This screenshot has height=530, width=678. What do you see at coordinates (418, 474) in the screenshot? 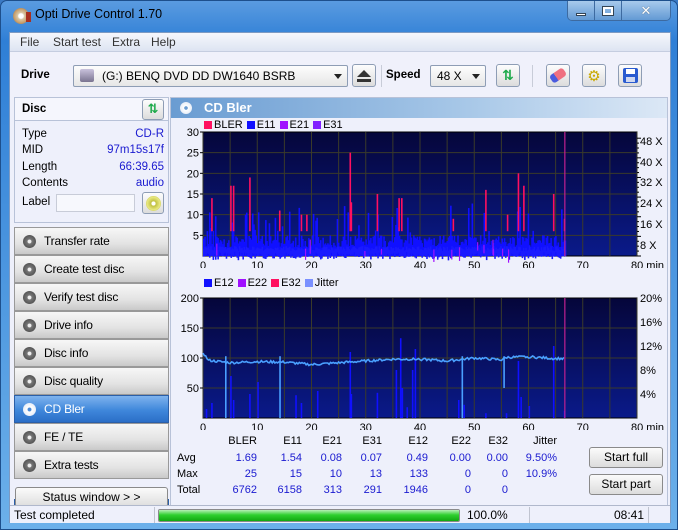
I see `stats-cell: 133` at bounding box center [418, 474].